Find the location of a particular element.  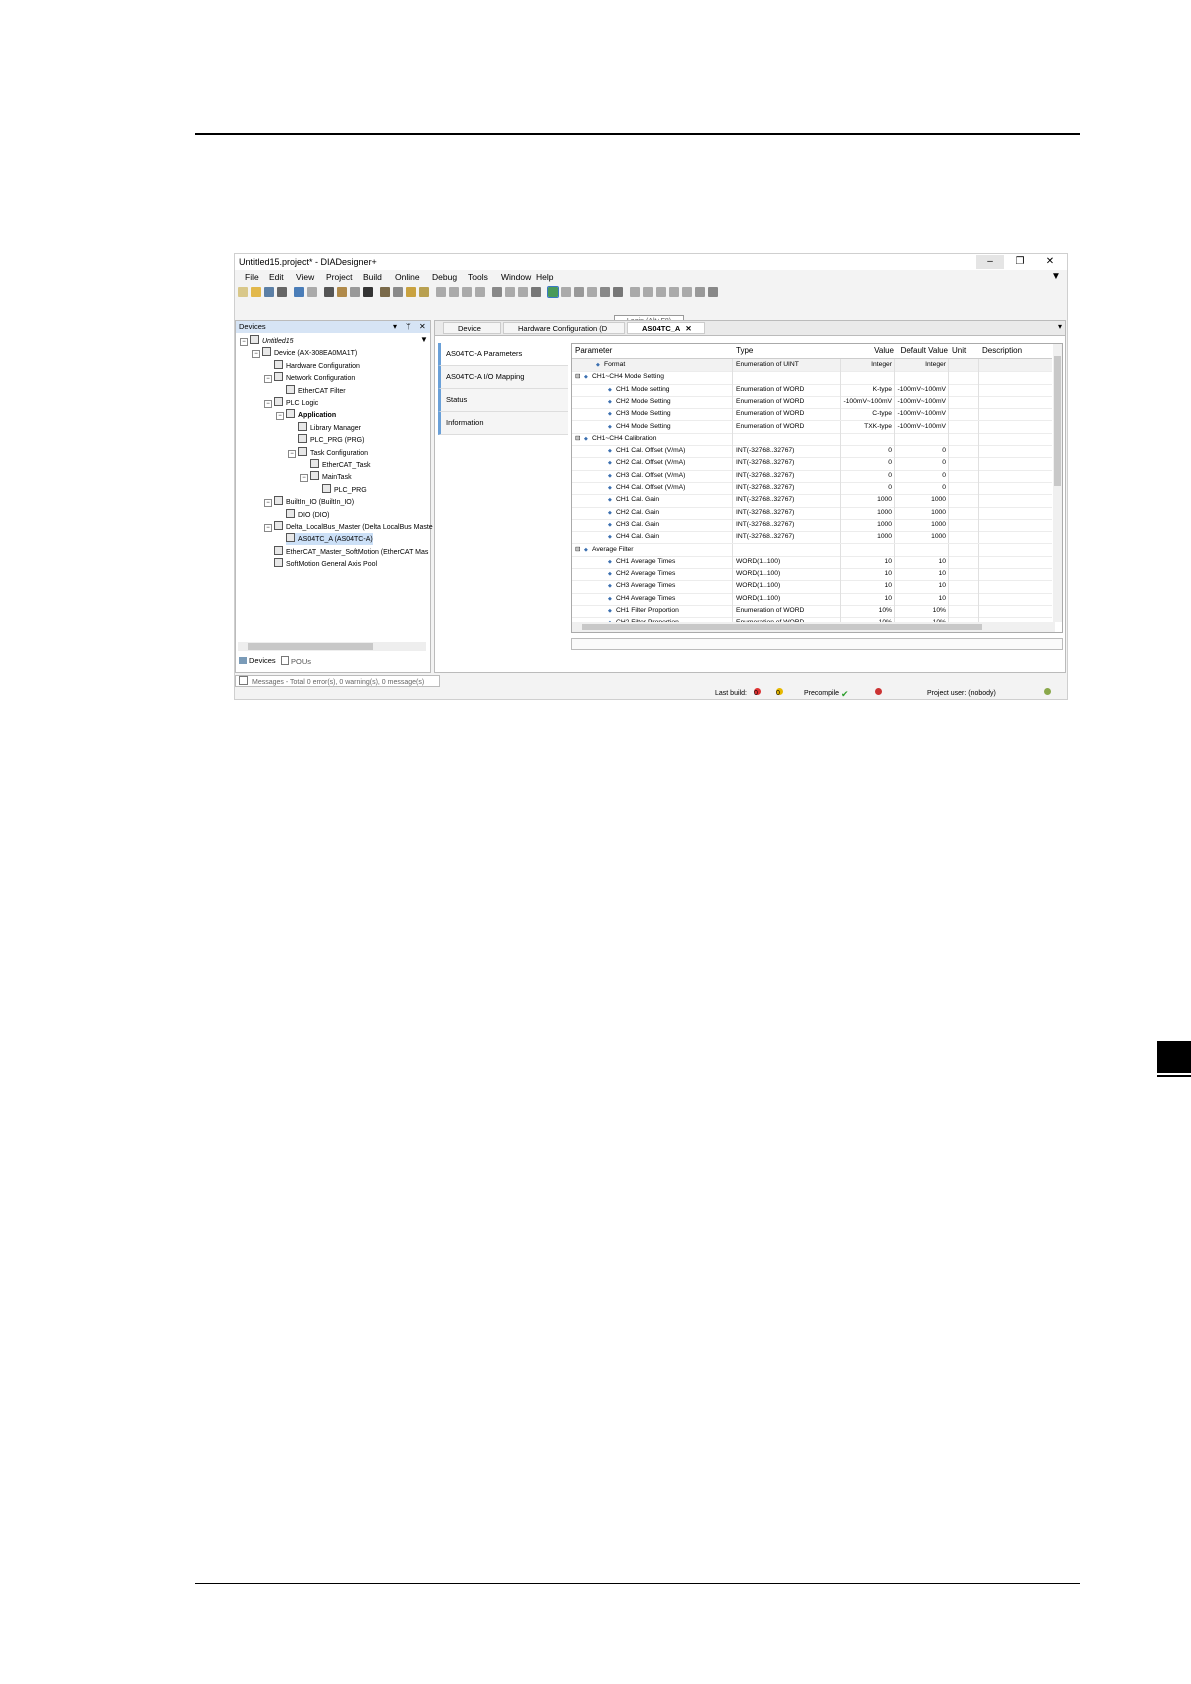

tree-node: Device (AX-308EA0MA1T) is located at coordinates (309, 353).